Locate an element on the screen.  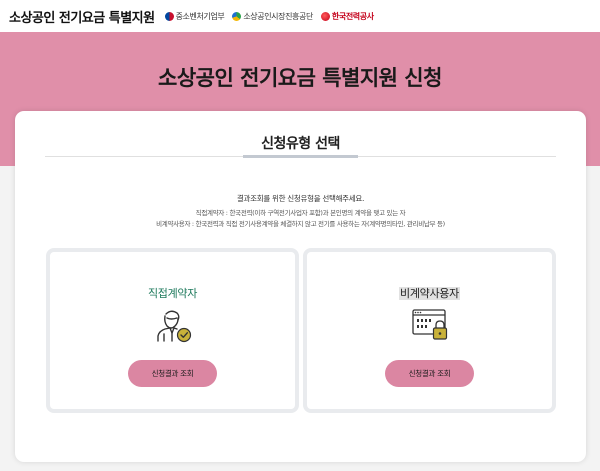
direct-result-button: 신청결과 조회 is located at coordinates (172, 373).